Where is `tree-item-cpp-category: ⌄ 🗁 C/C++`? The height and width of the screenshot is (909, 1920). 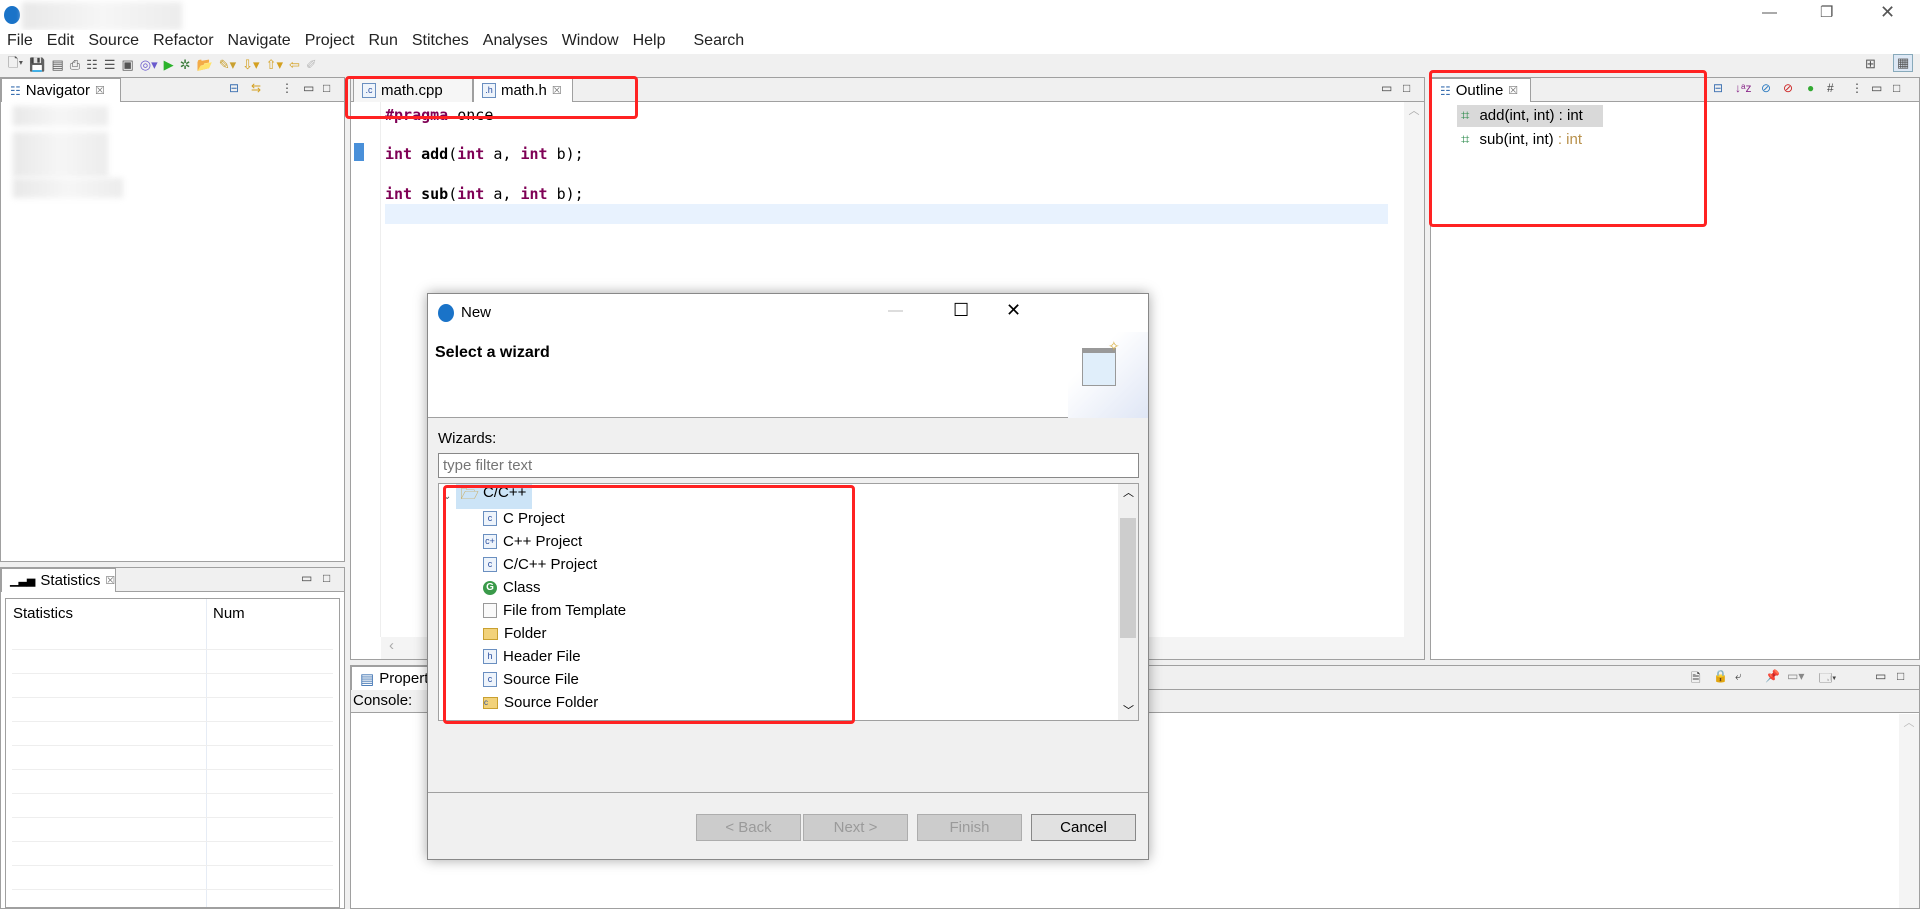 tree-item-cpp-category: ⌄ 🗁 C/C++ is located at coordinates (488, 496).